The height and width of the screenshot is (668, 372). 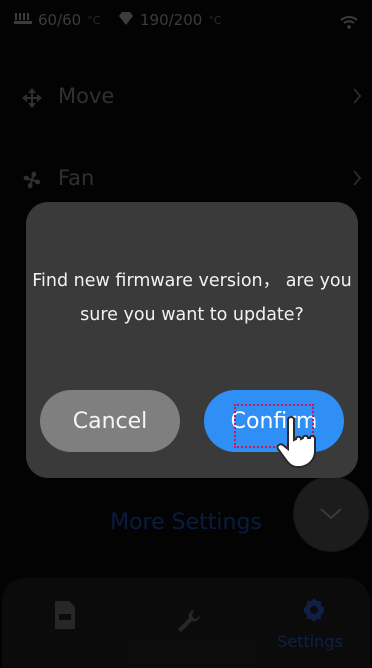 I want to click on tap-hand-icon, so click(x=302, y=445).